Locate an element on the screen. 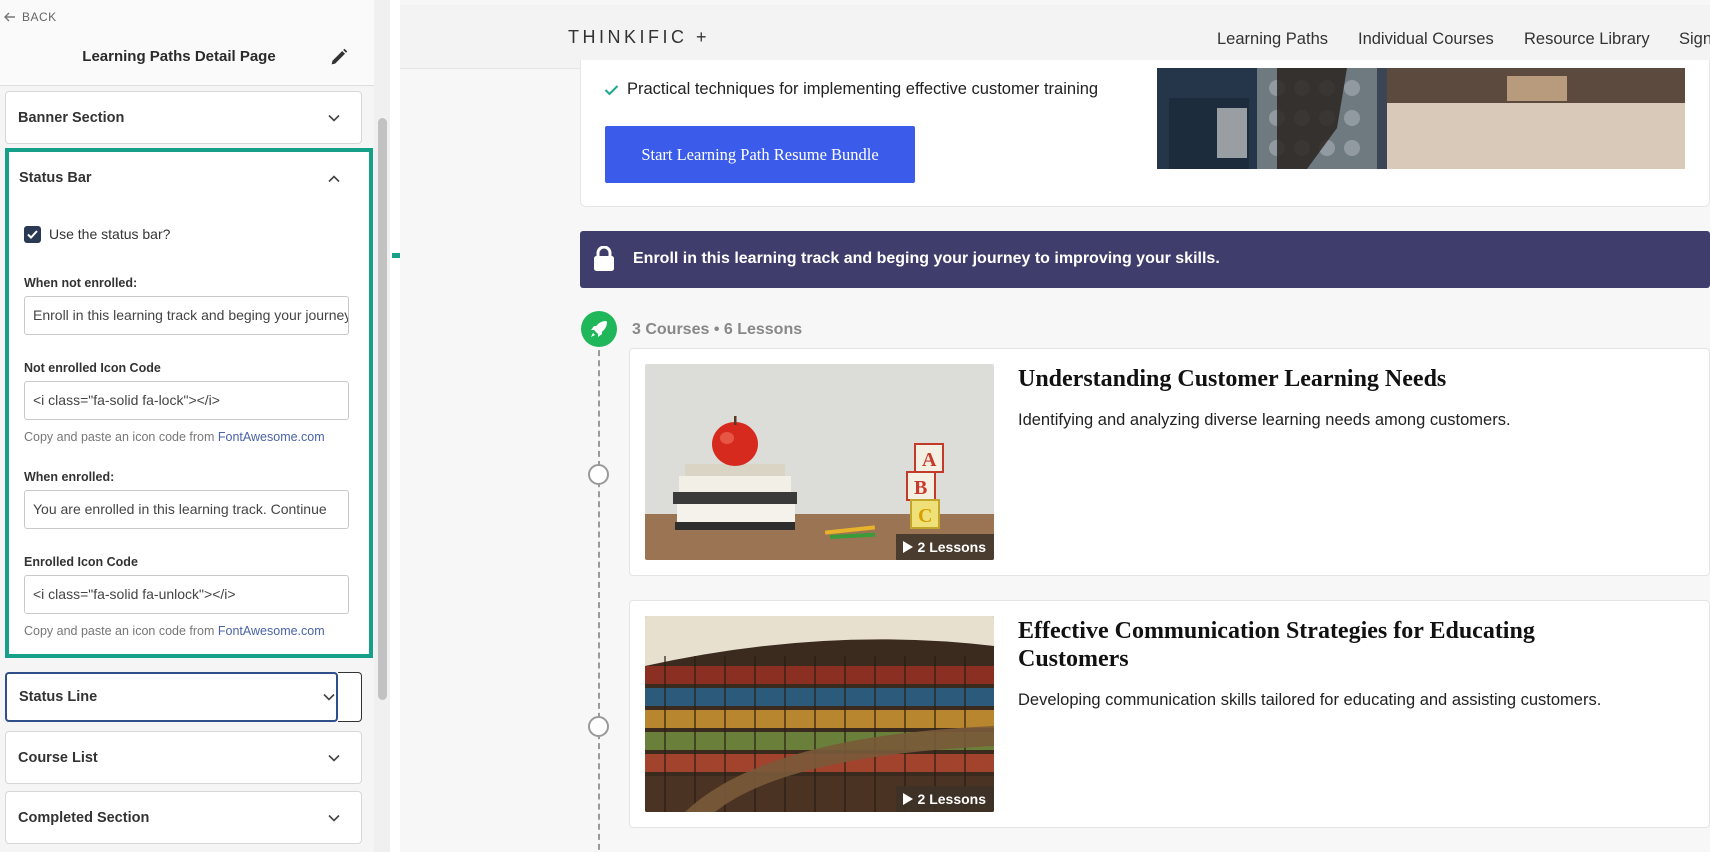 This screenshot has height=852, width=1710. timeline-line is located at coordinates (599, 591).